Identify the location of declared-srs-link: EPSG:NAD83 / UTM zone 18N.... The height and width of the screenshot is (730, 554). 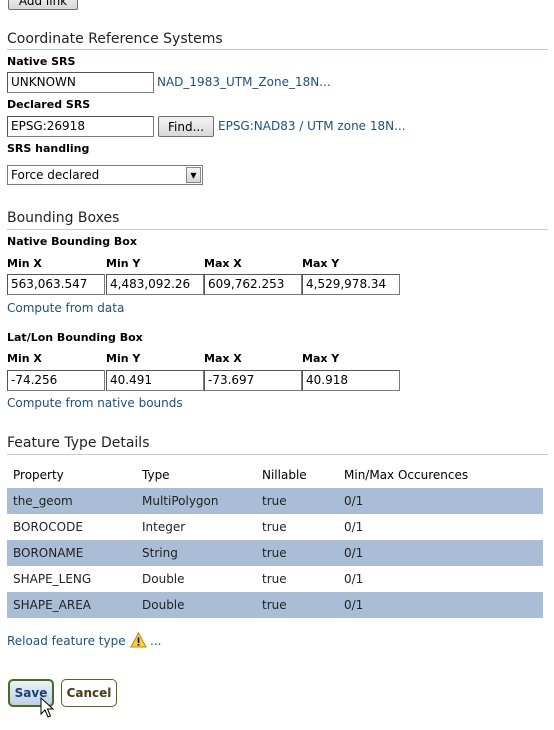
(312, 126).